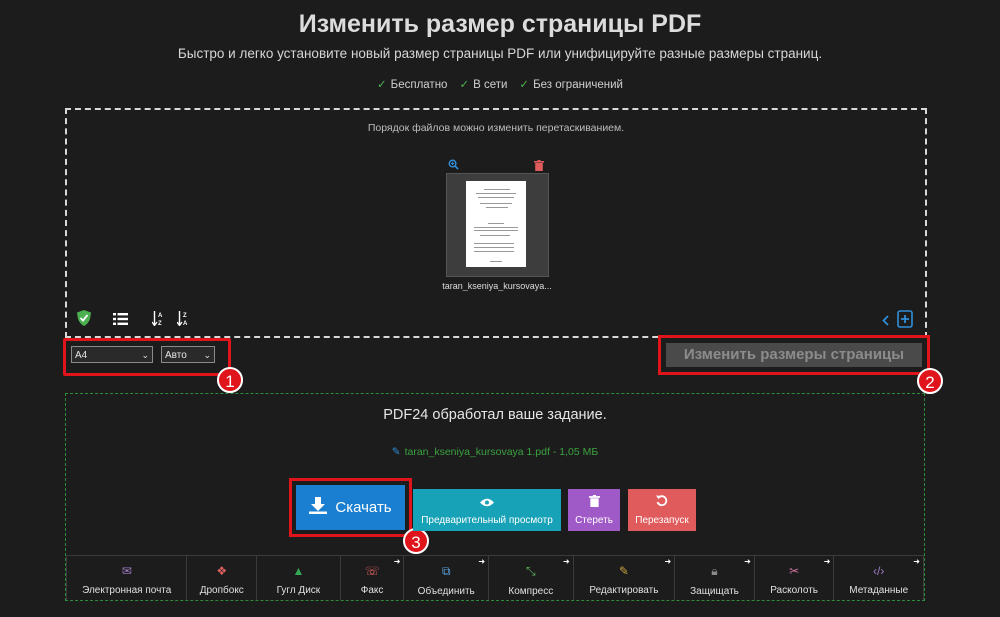 The height and width of the screenshot is (617, 1000). Describe the element at coordinates (495, 415) in the screenshot. I see `status-message: PDF24 обработал ваше задание.` at that location.